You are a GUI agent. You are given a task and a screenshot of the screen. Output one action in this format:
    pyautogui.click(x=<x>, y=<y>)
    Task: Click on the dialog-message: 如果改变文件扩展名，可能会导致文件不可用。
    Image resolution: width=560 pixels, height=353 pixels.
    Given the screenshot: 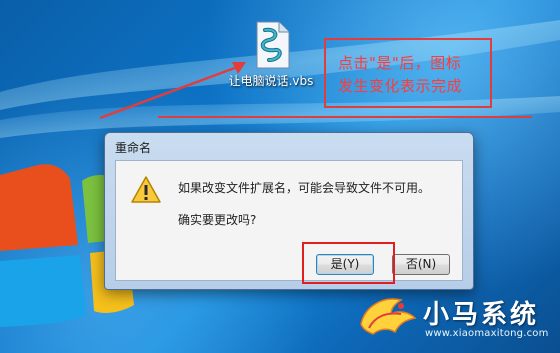 What is the action you would take?
    pyautogui.click(x=304, y=188)
    